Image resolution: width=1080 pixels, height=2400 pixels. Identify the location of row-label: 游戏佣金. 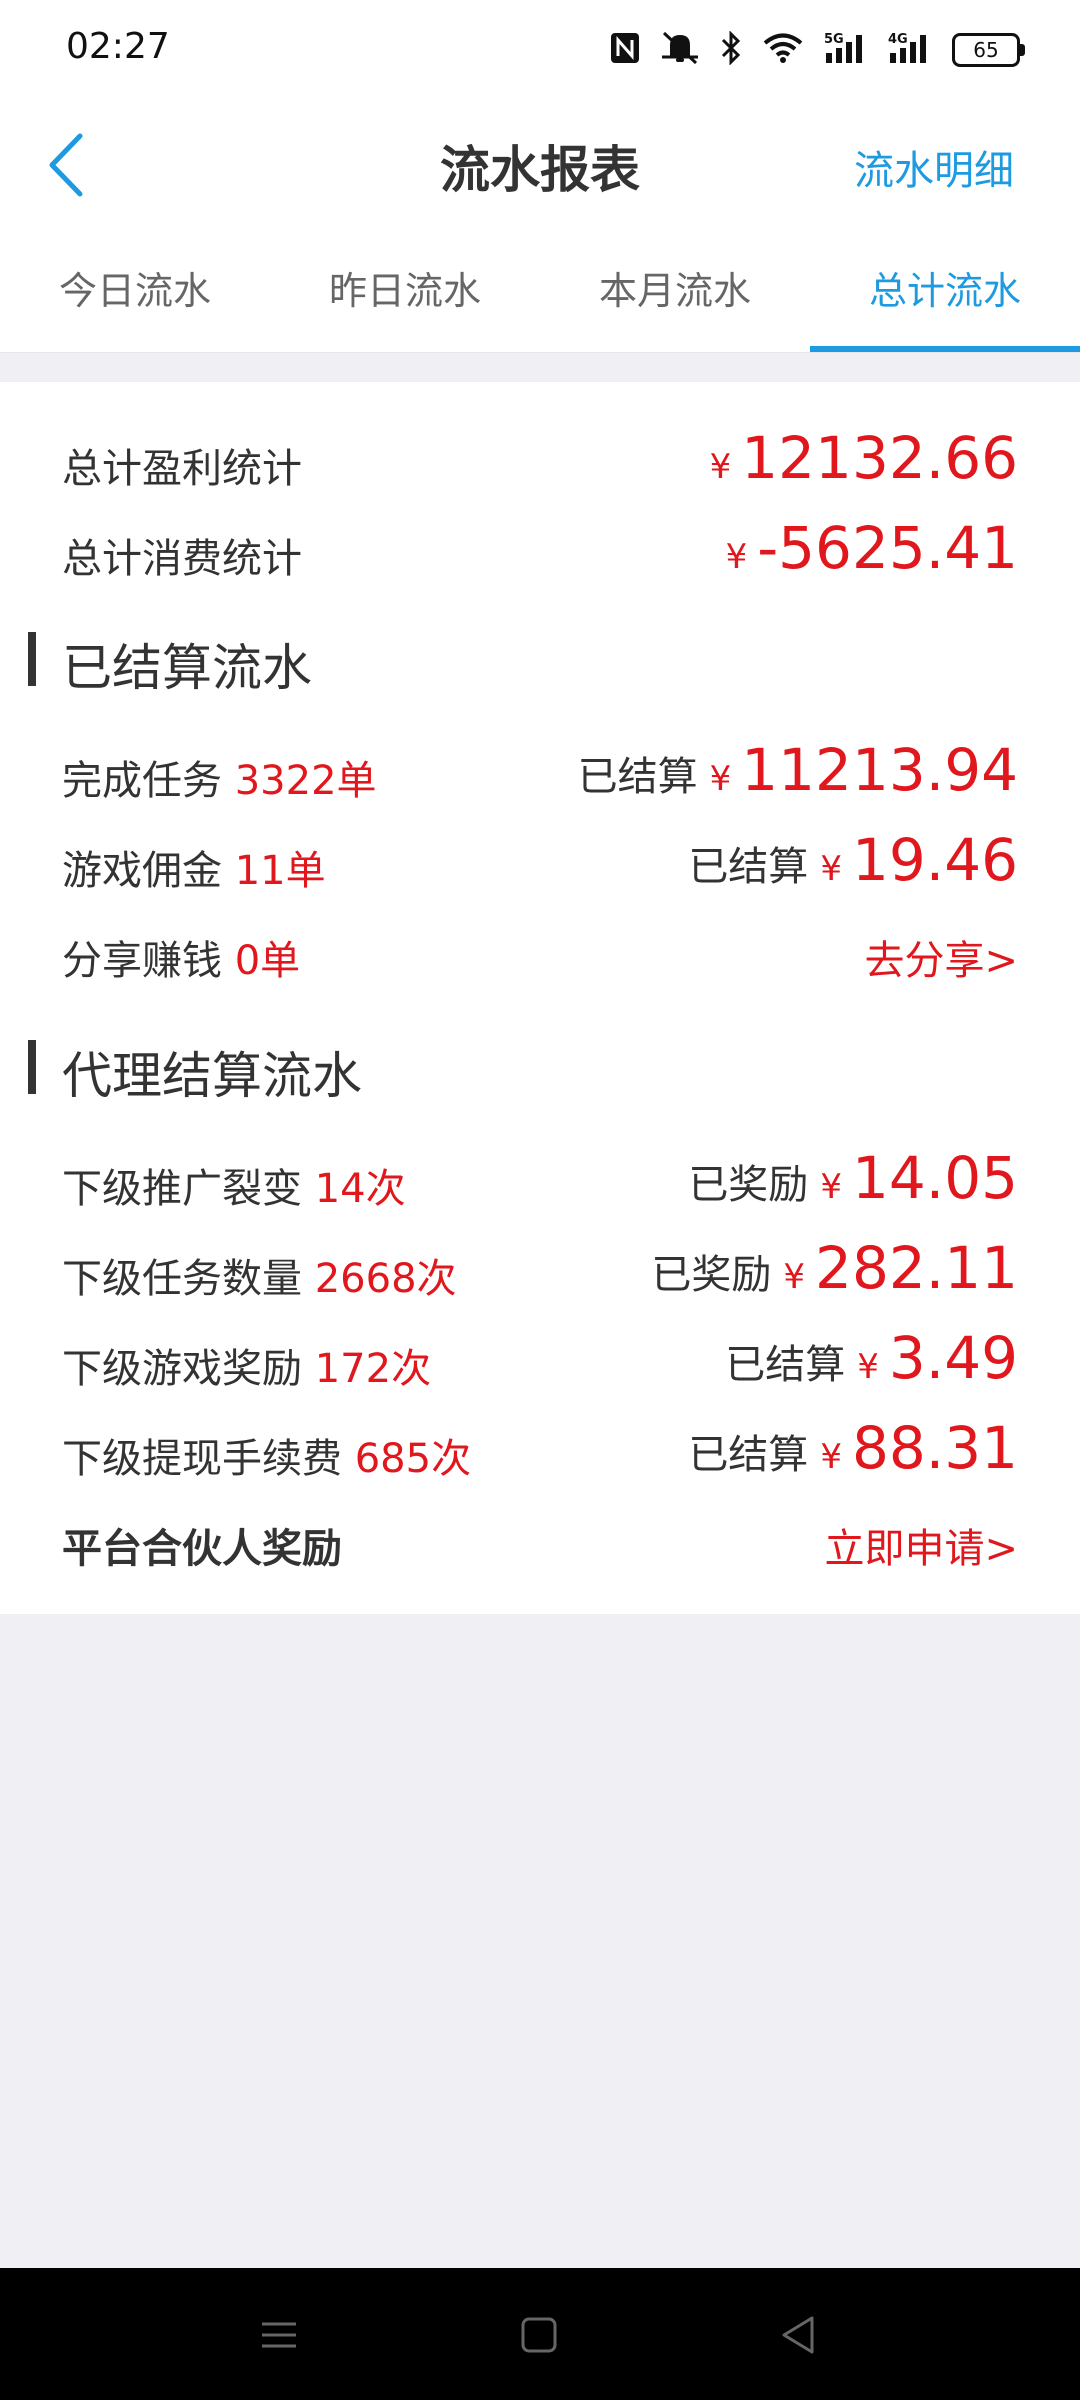
(142, 871).